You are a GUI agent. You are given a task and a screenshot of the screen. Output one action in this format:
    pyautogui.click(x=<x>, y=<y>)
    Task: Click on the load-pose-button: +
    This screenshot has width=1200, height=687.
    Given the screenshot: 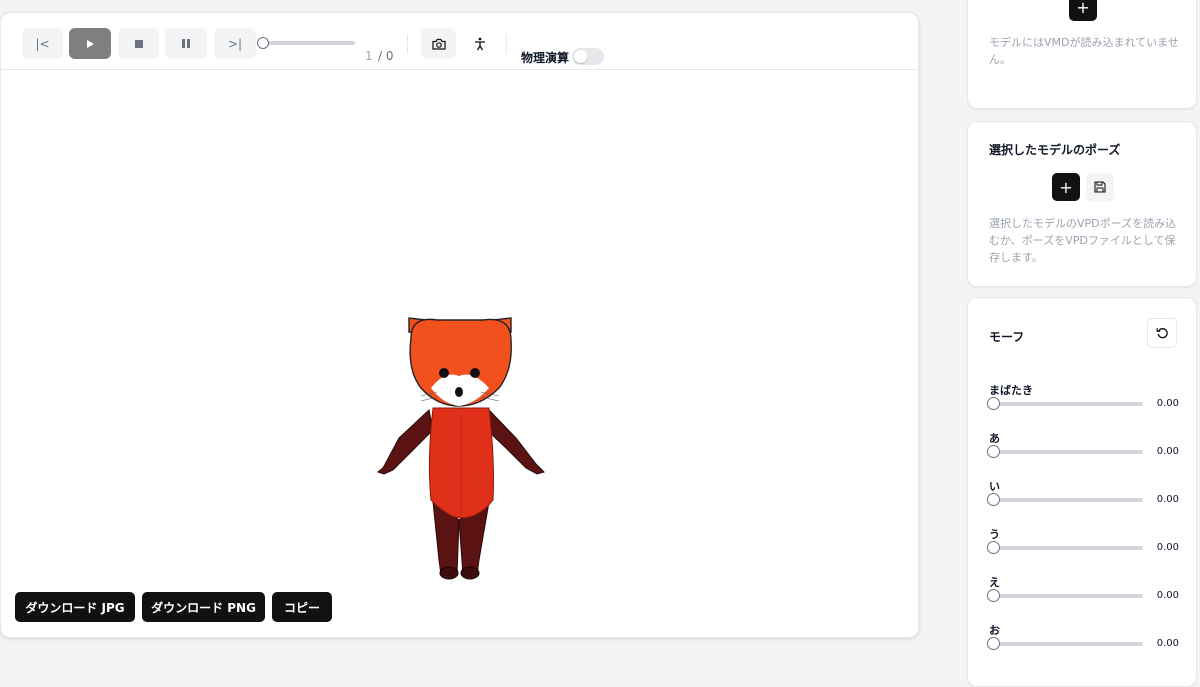 What is the action you would take?
    pyautogui.click(x=1066, y=187)
    